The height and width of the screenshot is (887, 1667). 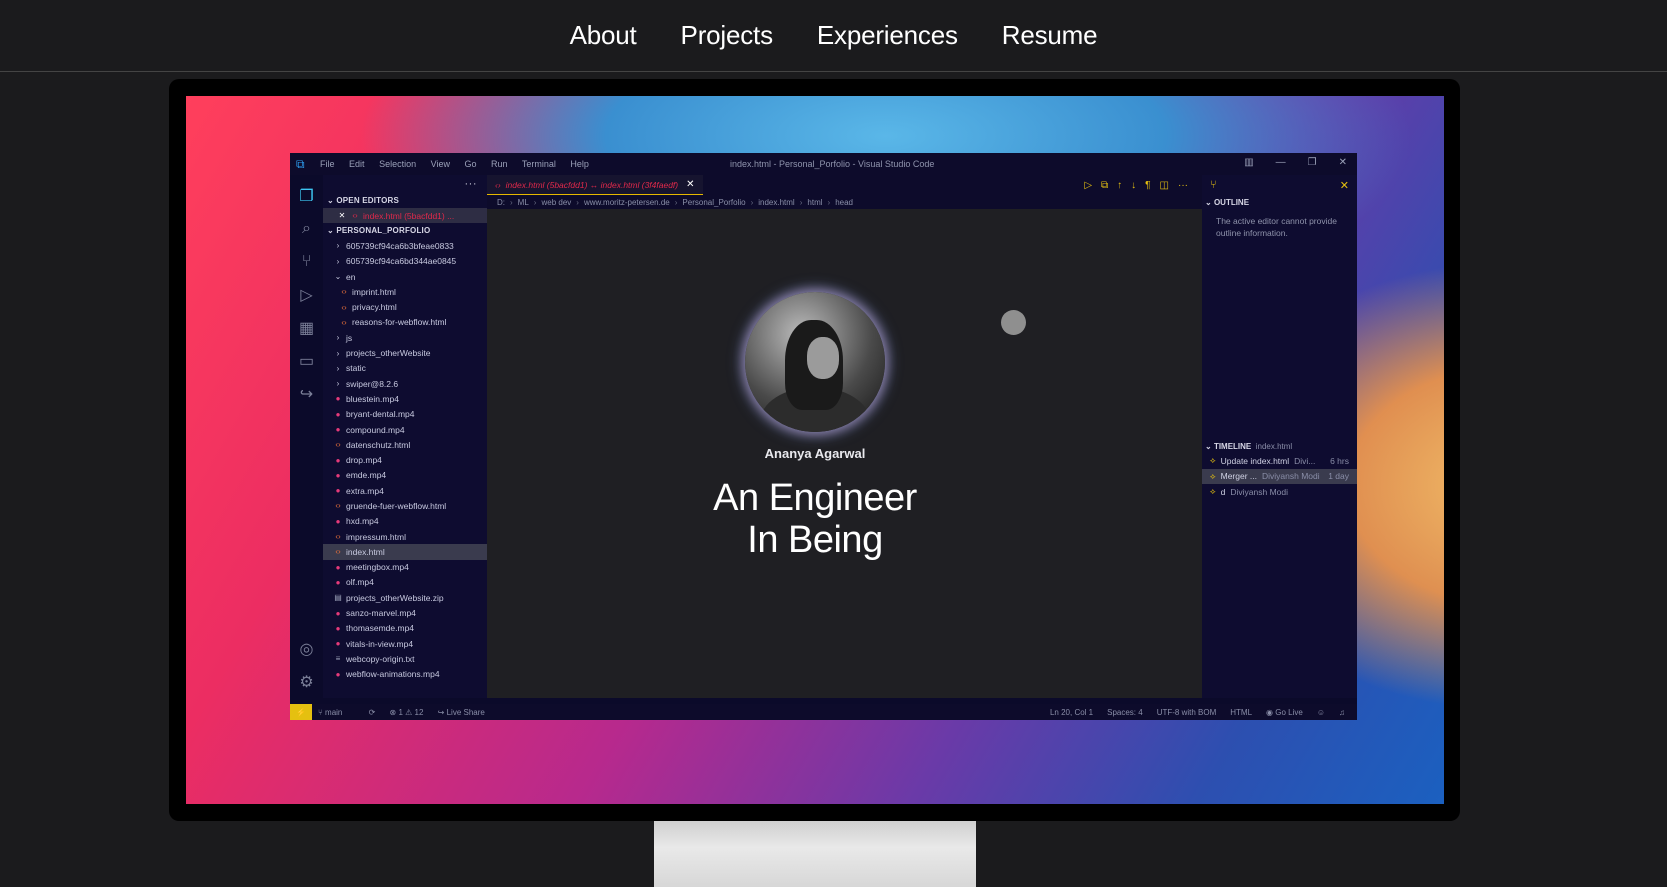 What do you see at coordinates (1133, 185) in the screenshot?
I see `next-change-icon: ↓` at bounding box center [1133, 185].